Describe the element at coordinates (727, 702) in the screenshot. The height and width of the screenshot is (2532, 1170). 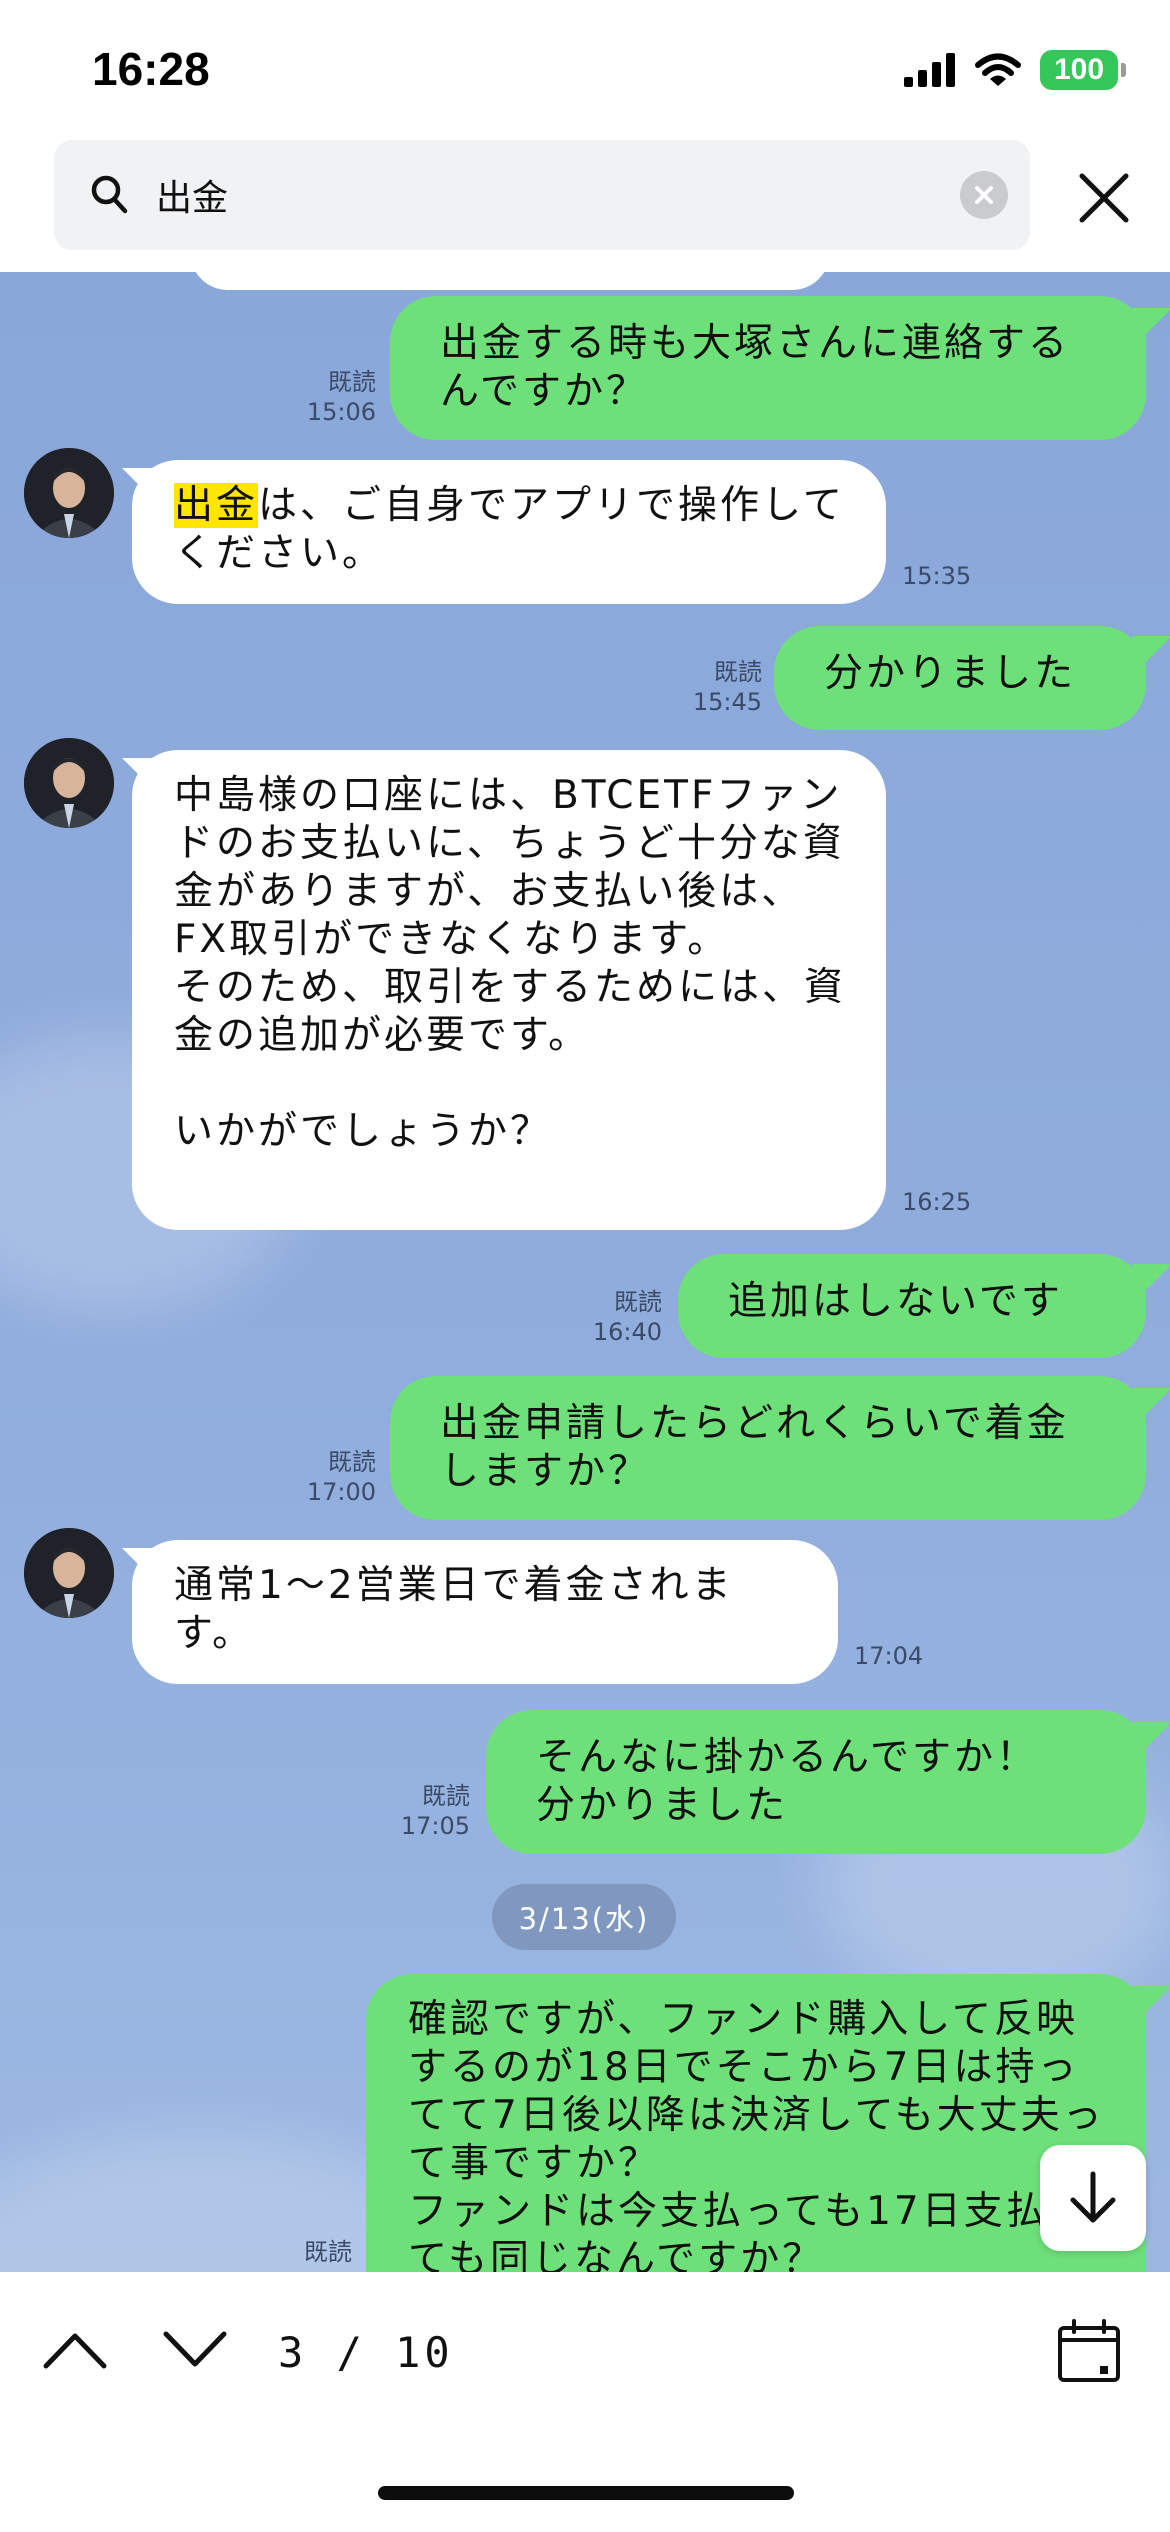
I see `message-time: 15:45` at that location.